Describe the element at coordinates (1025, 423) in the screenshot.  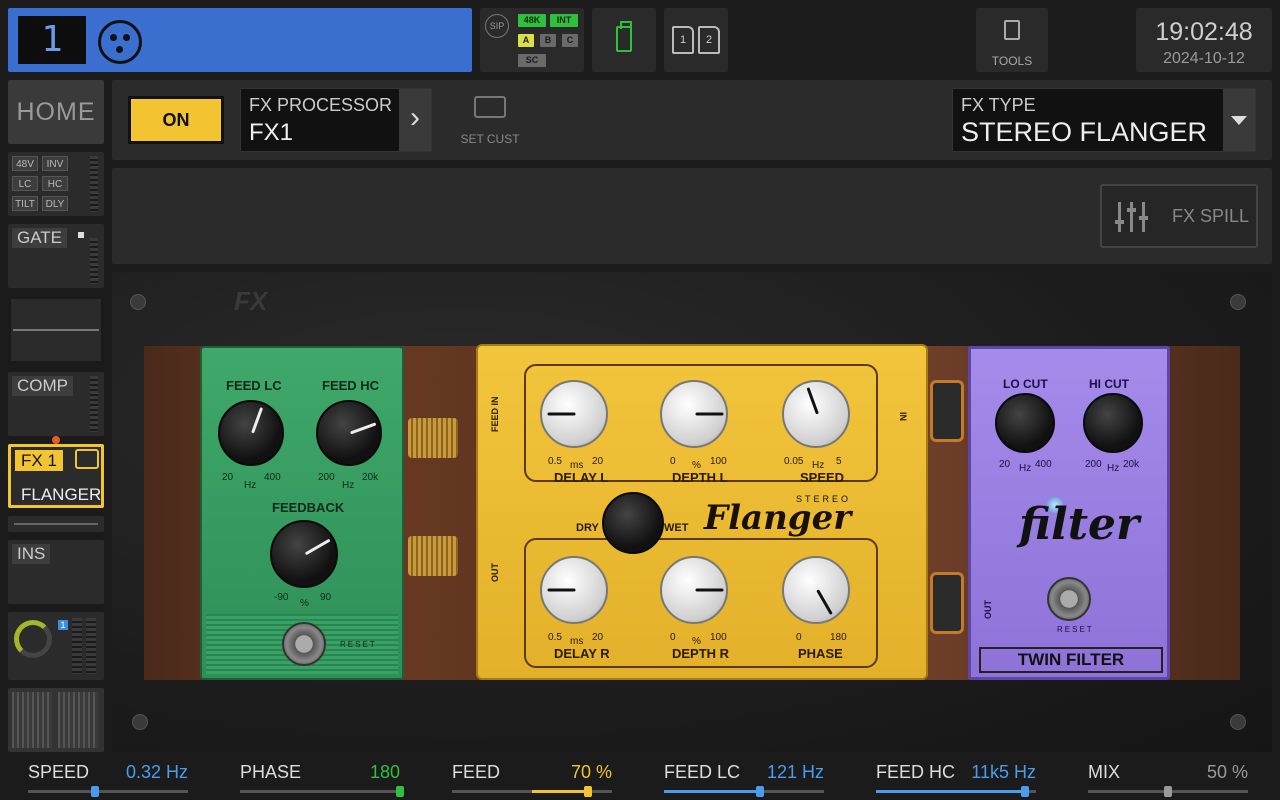
I see `lo-cut-knob` at that location.